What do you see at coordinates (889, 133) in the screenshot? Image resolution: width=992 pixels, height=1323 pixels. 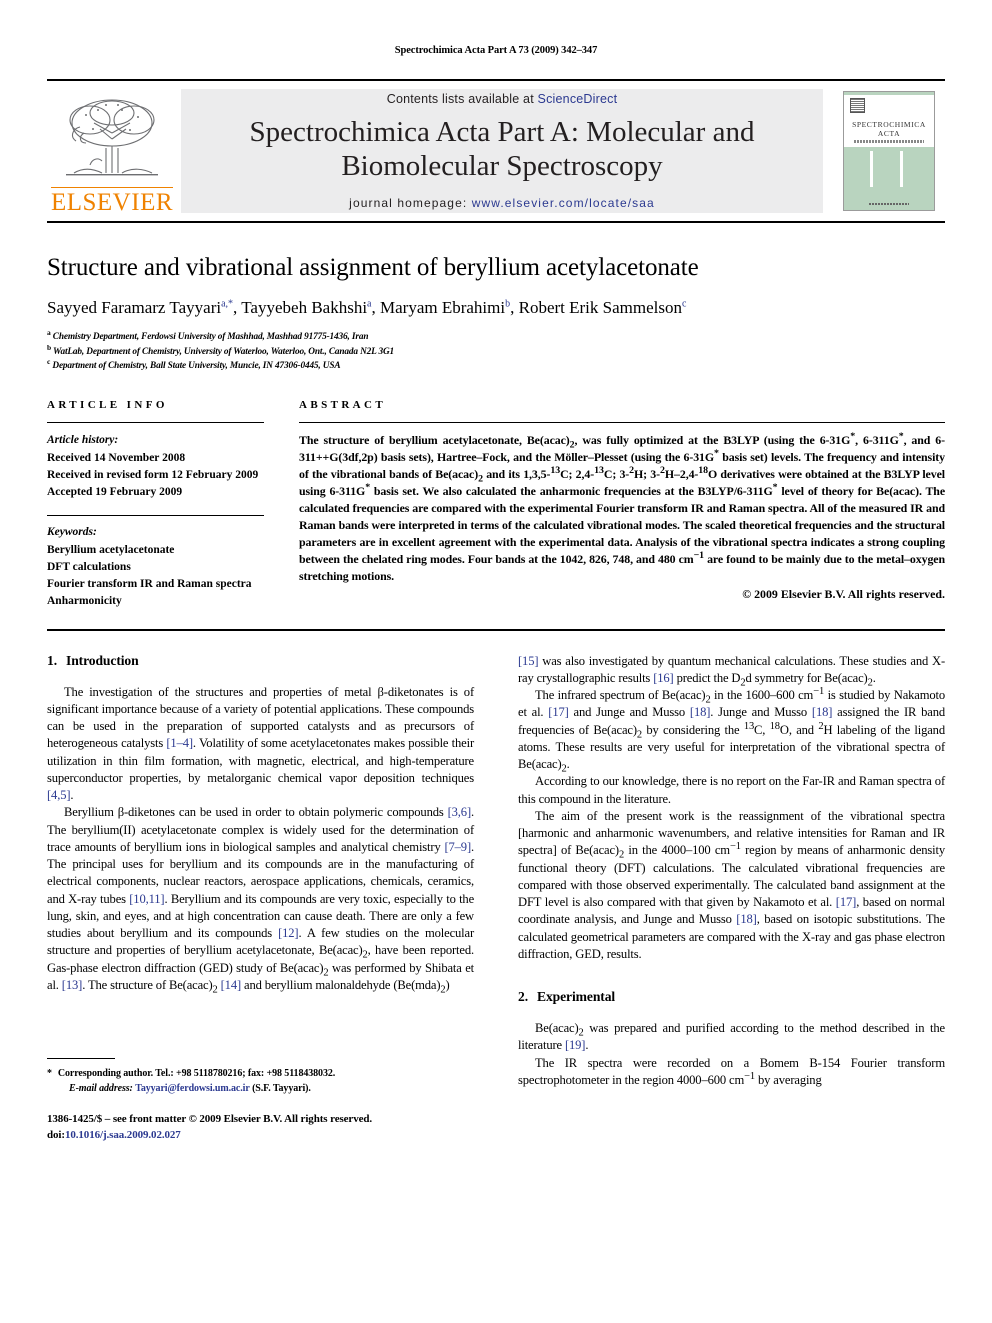 I see `cover-title-line-2: ACTA` at bounding box center [889, 133].